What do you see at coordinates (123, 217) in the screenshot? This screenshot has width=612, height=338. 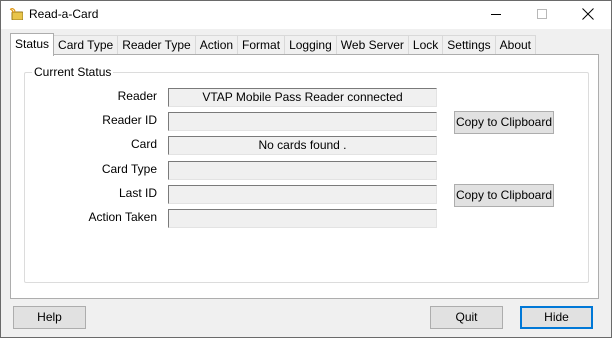 I see `action-taken-label: Action Taken` at bounding box center [123, 217].